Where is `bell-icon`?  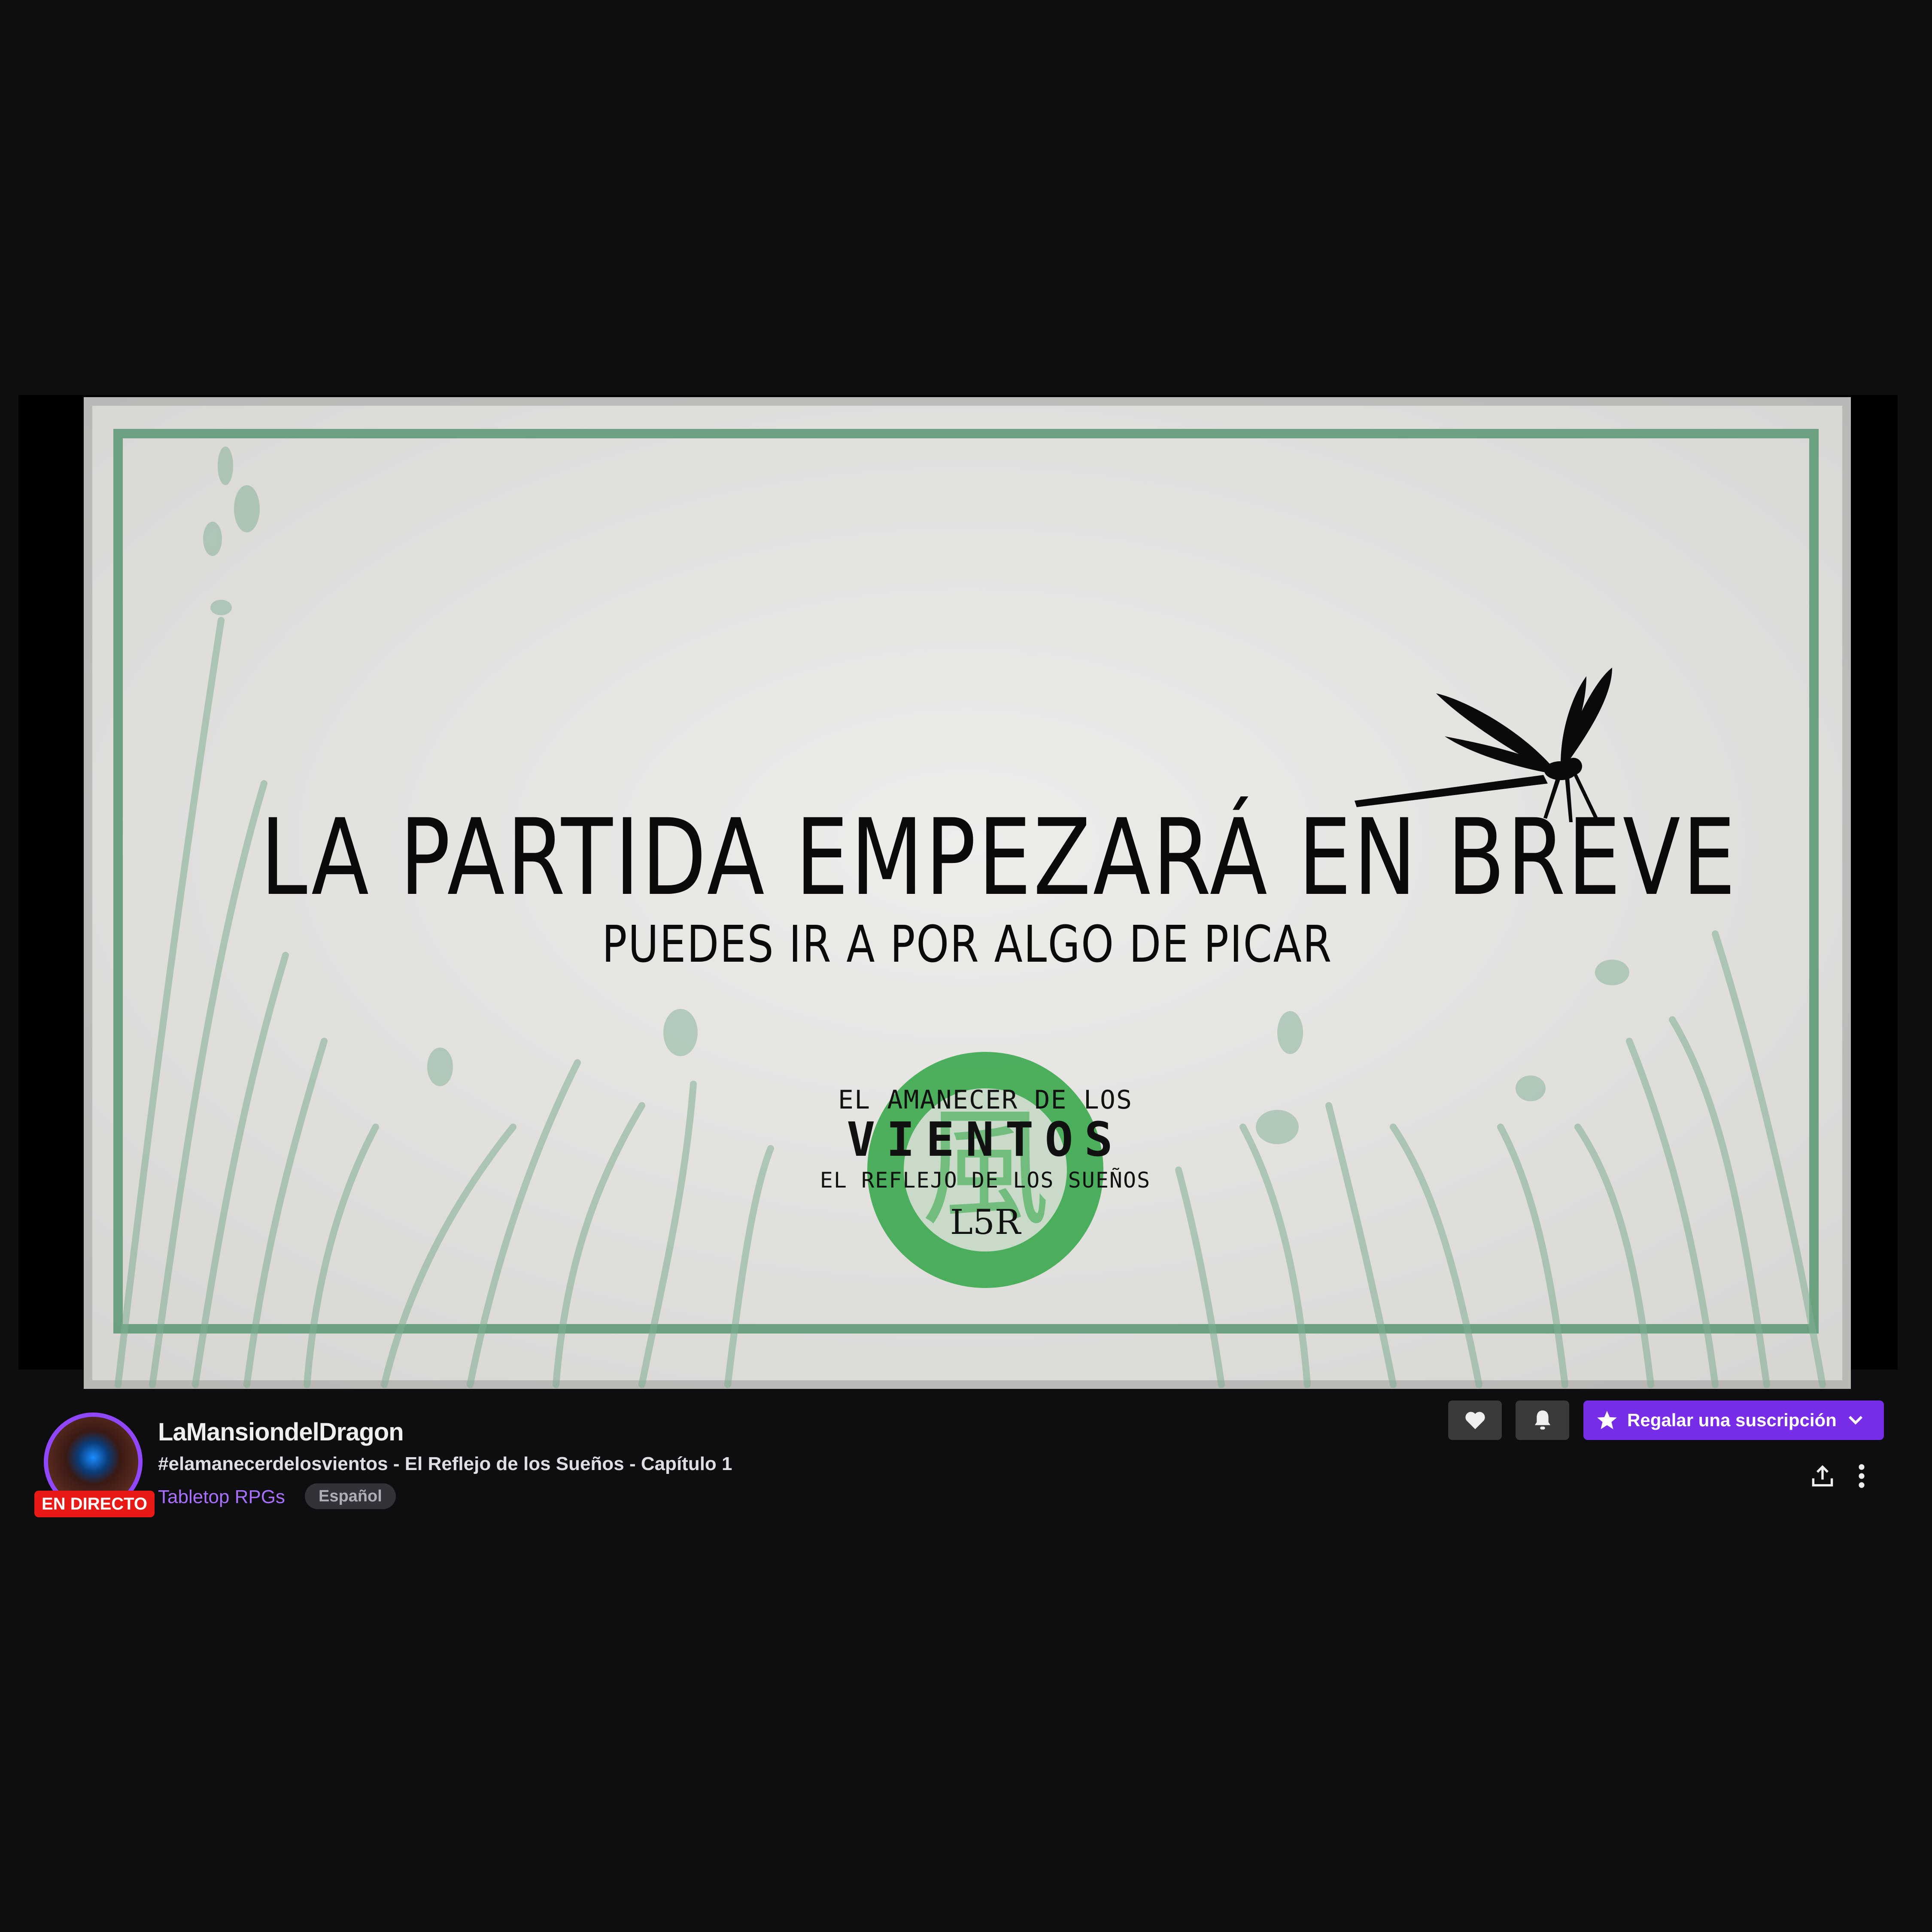
bell-icon is located at coordinates (1542, 1420).